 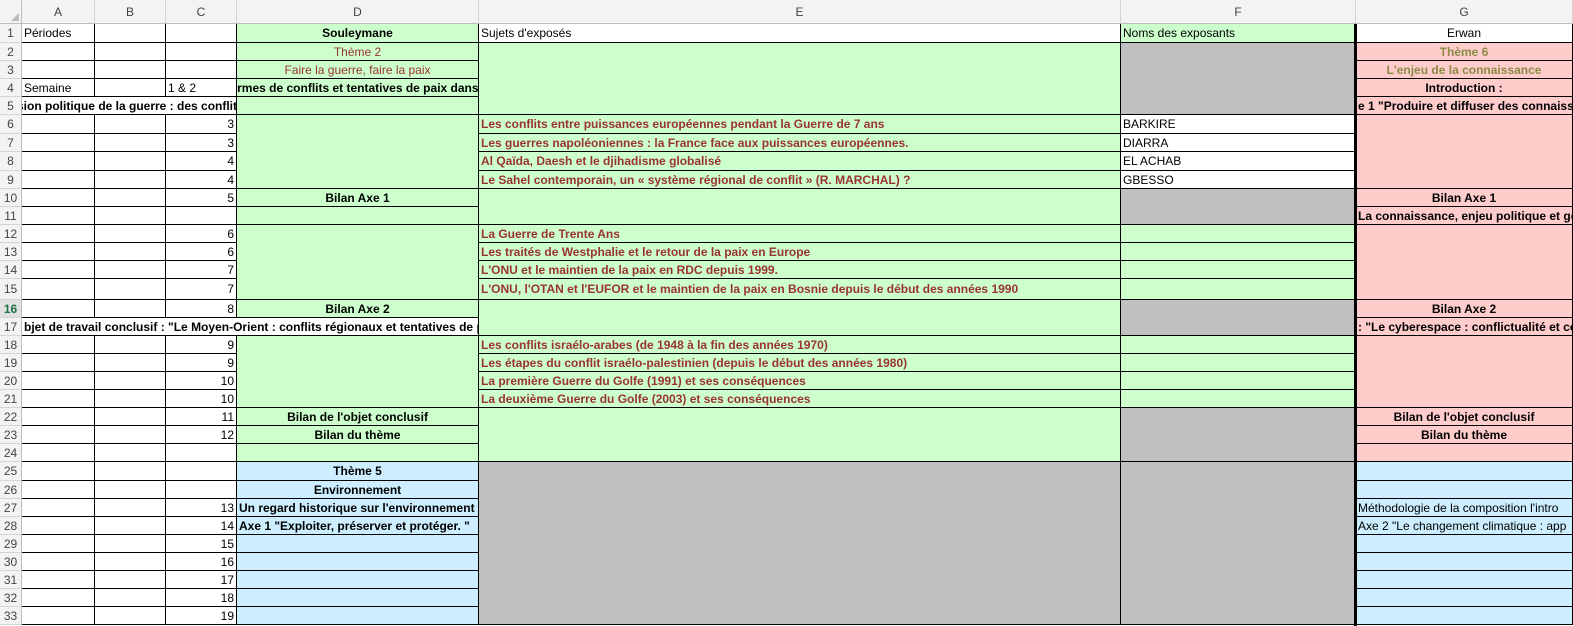 I want to click on cell-f15, so click(x=1238, y=289).